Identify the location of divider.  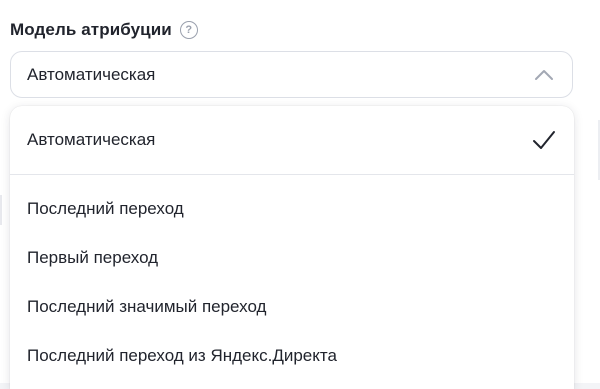
(292, 174).